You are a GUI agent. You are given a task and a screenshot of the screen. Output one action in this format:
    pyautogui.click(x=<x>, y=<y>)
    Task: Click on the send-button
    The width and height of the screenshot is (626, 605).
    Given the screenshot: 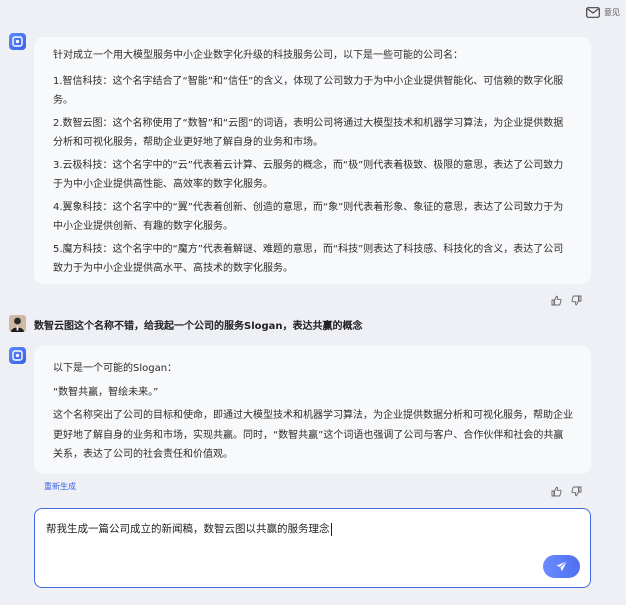 What is the action you would take?
    pyautogui.click(x=561, y=566)
    